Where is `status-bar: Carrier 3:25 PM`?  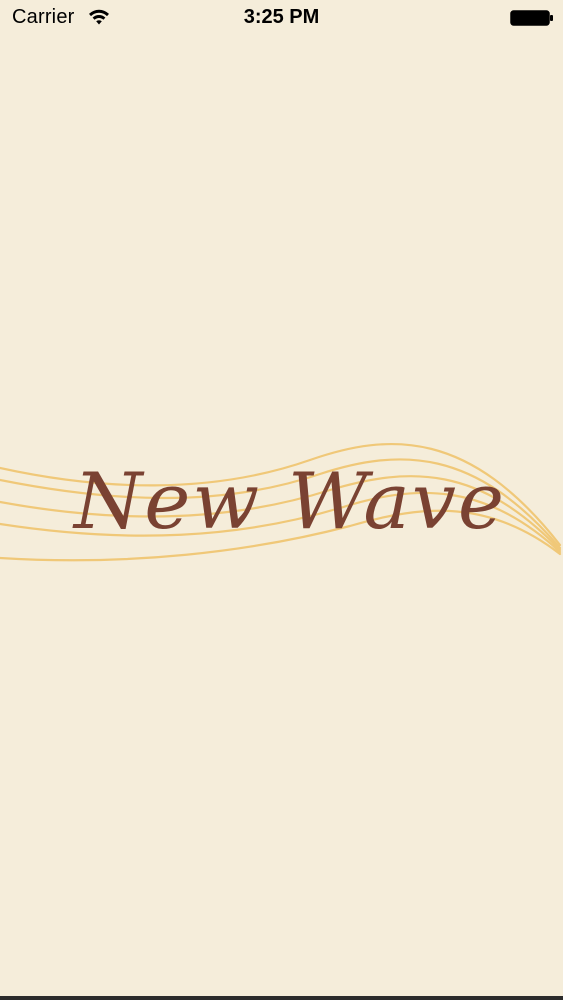 status-bar: Carrier 3:25 PM is located at coordinates (281, 20).